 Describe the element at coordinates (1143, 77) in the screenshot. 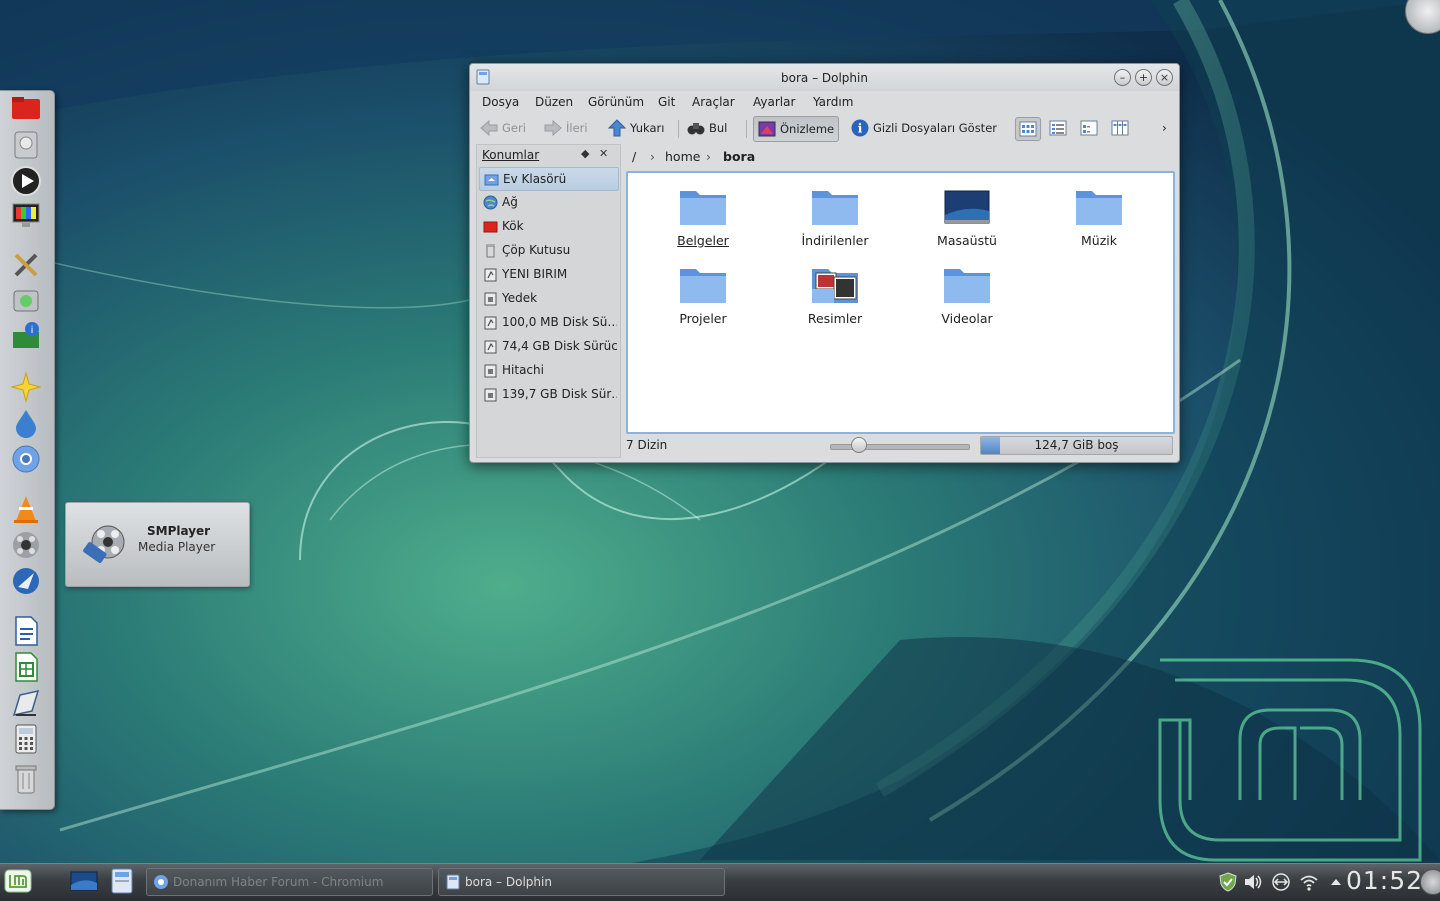

I see `maximize-icon: +` at that location.